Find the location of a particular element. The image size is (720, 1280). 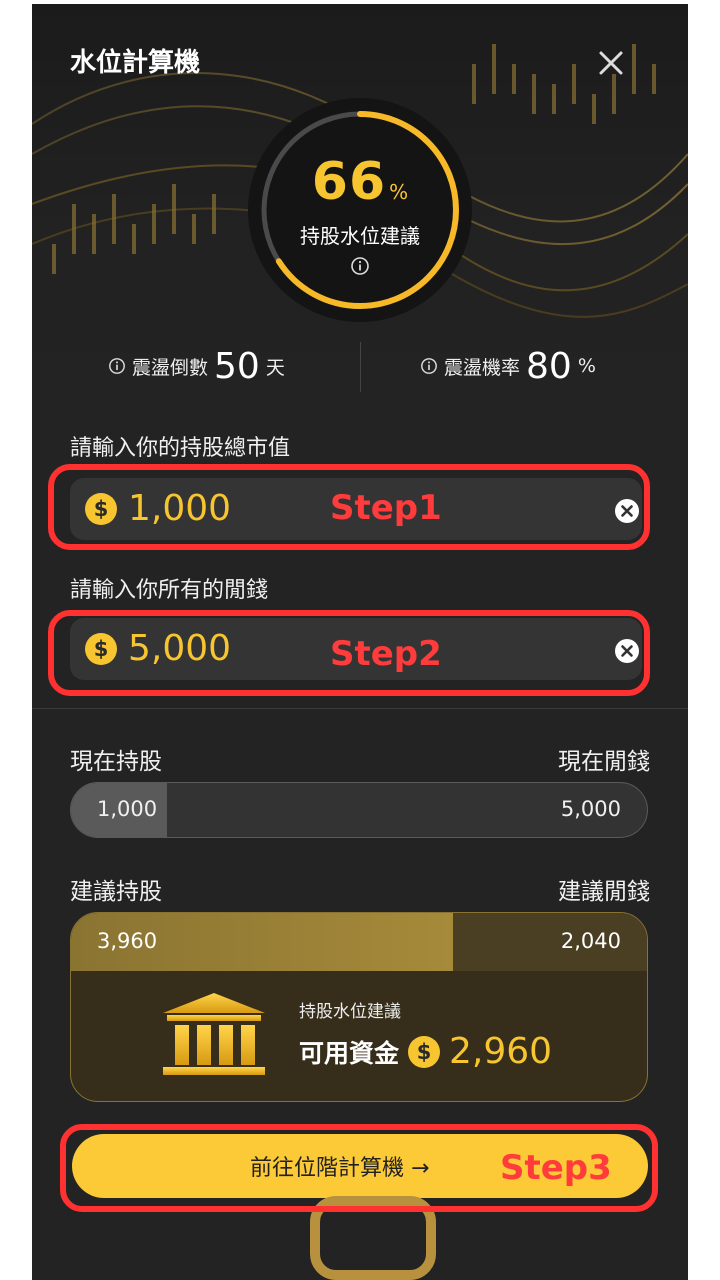

stat-divider is located at coordinates (360, 367).